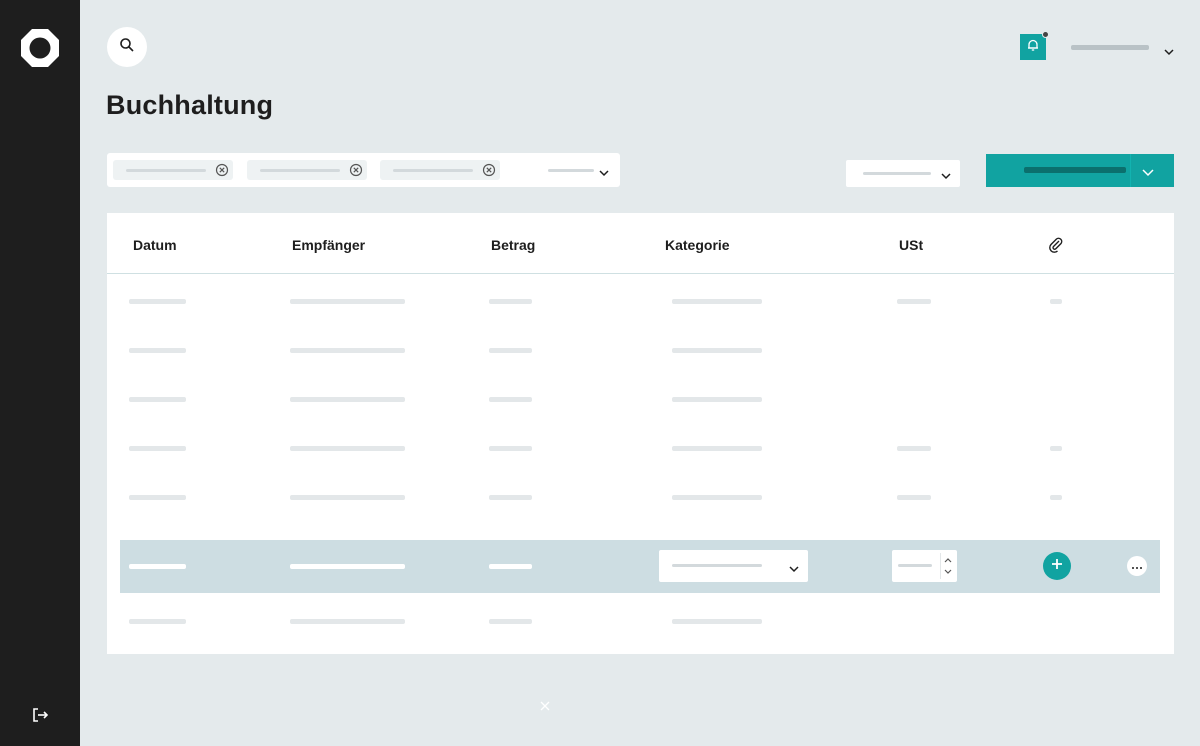 This screenshot has height=746, width=1200. I want to click on more-options-button, so click(1137, 566).